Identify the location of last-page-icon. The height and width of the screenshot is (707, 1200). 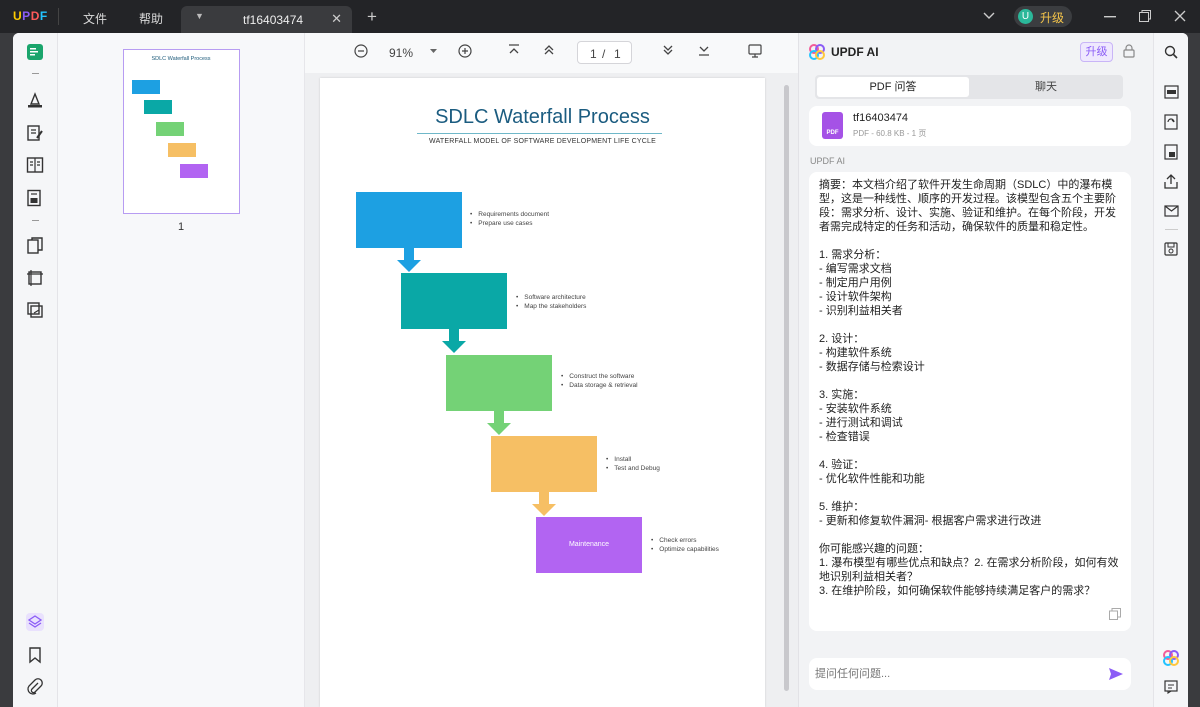
(704, 50).